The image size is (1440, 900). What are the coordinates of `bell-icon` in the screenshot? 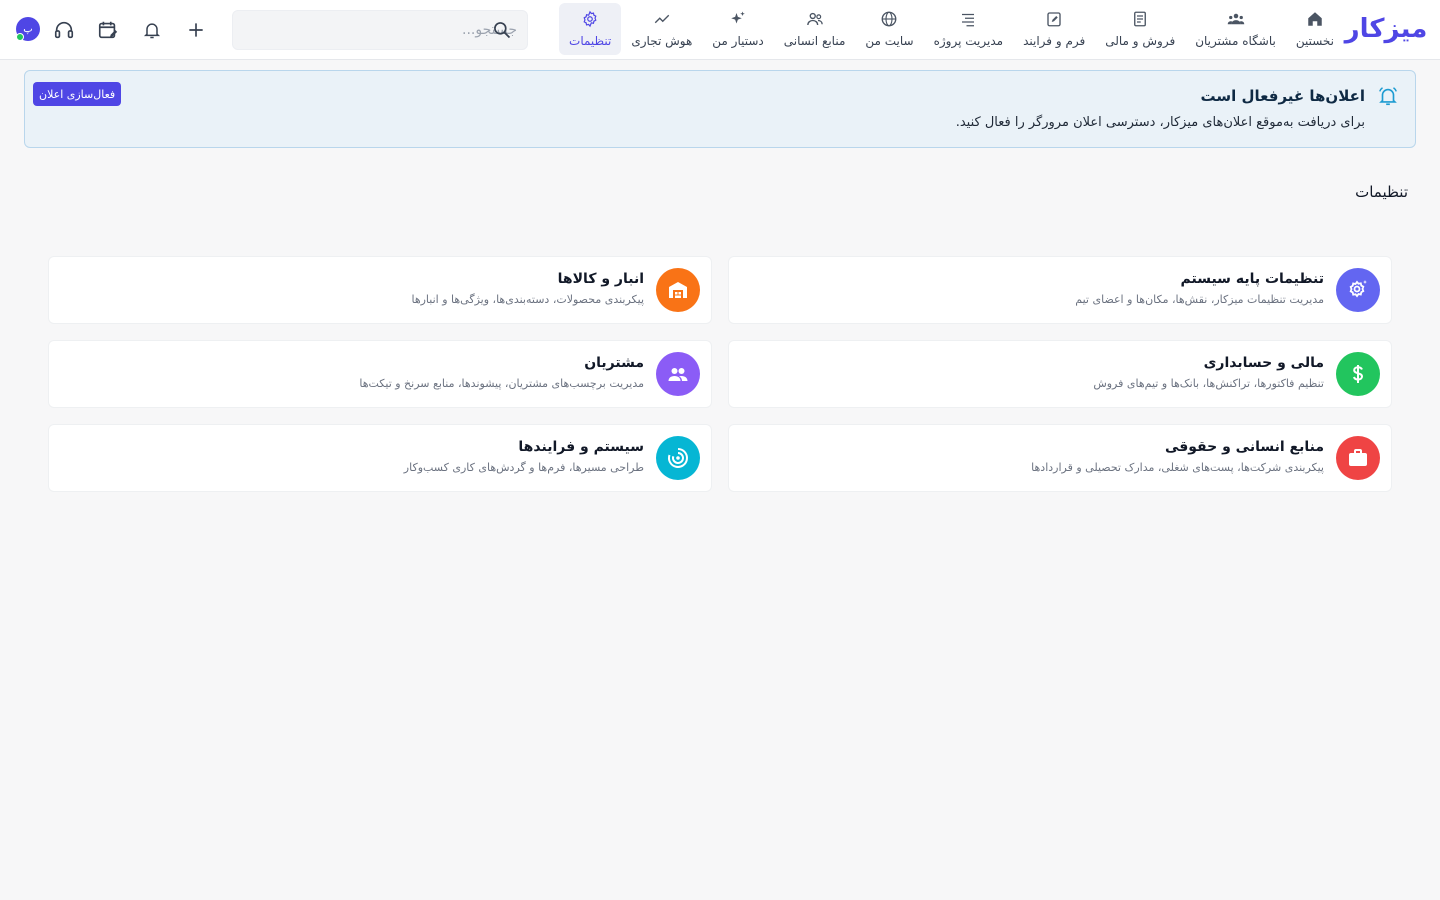 It's located at (152, 31).